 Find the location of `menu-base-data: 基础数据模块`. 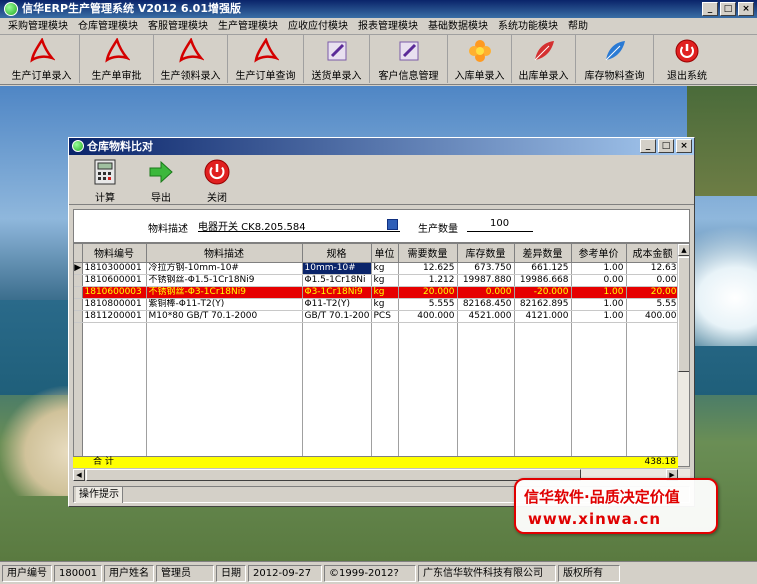

menu-base-data: 基础数据模块 is located at coordinates (458, 26).